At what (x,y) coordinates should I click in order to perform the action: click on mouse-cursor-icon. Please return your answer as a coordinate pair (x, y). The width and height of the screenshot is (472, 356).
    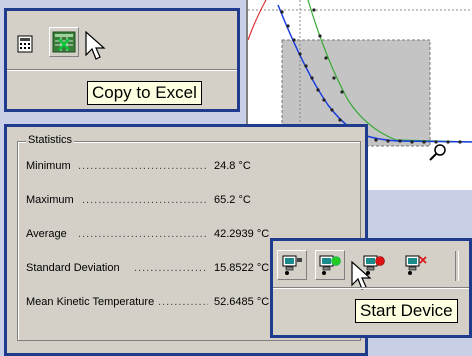
    Looking at the image, I should click on (95, 45).